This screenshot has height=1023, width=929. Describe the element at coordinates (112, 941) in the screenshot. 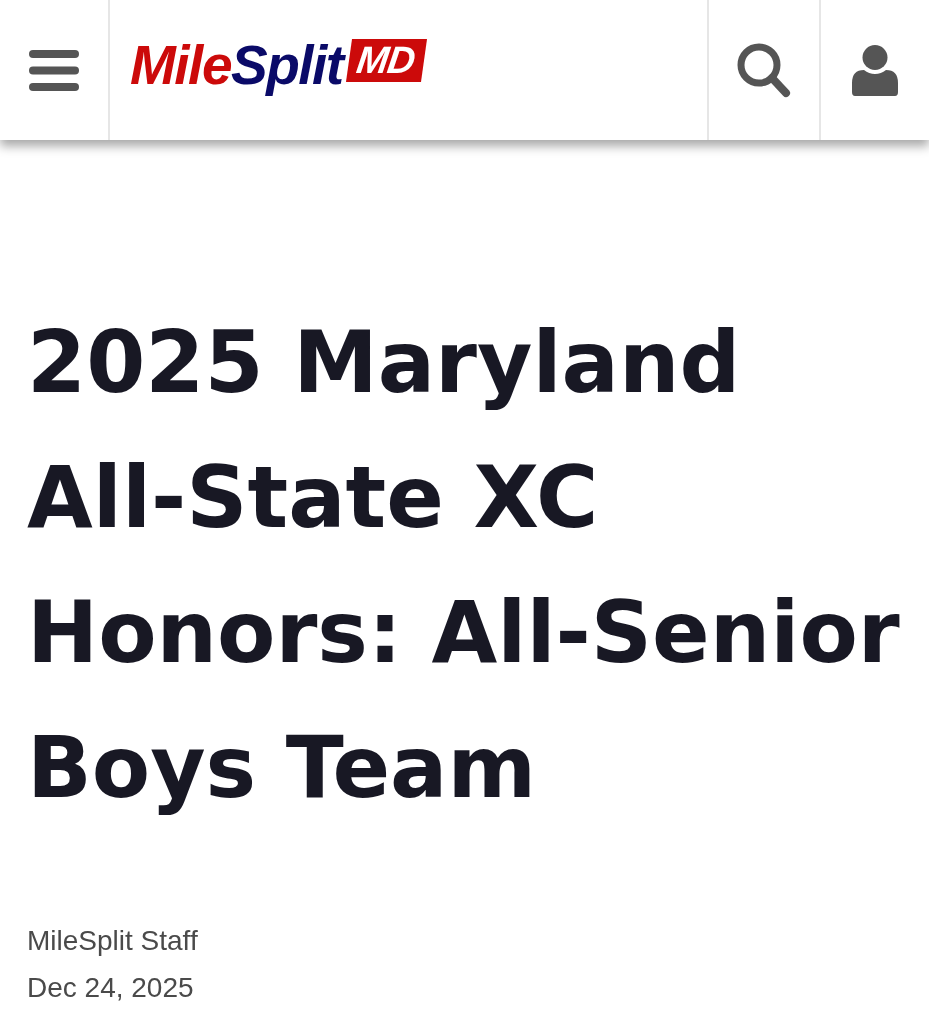

I see `author-name: MileSplit Staff` at that location.